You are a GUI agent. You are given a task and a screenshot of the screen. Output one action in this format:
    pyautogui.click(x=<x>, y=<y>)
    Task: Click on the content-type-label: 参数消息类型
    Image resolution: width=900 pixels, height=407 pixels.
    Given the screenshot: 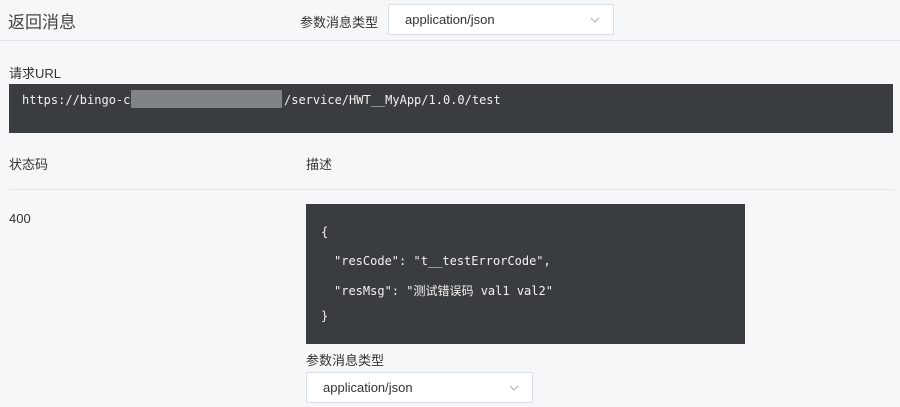 What is the action you would take?
    pyautogui.click(x=339, y=22)
    